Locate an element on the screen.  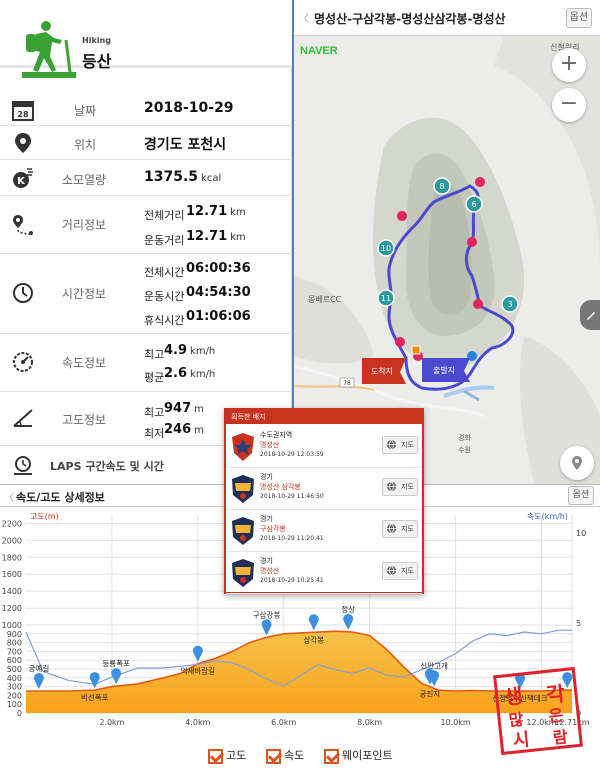
svg-text: K is located at coordinates (21, 181).